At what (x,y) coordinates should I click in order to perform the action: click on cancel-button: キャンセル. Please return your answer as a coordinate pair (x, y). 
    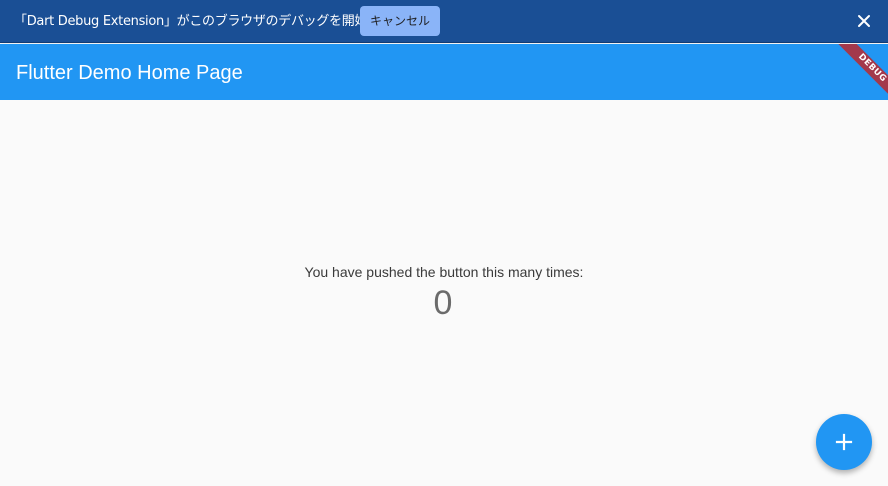
    Looking at the image, I should click on (400, 21).